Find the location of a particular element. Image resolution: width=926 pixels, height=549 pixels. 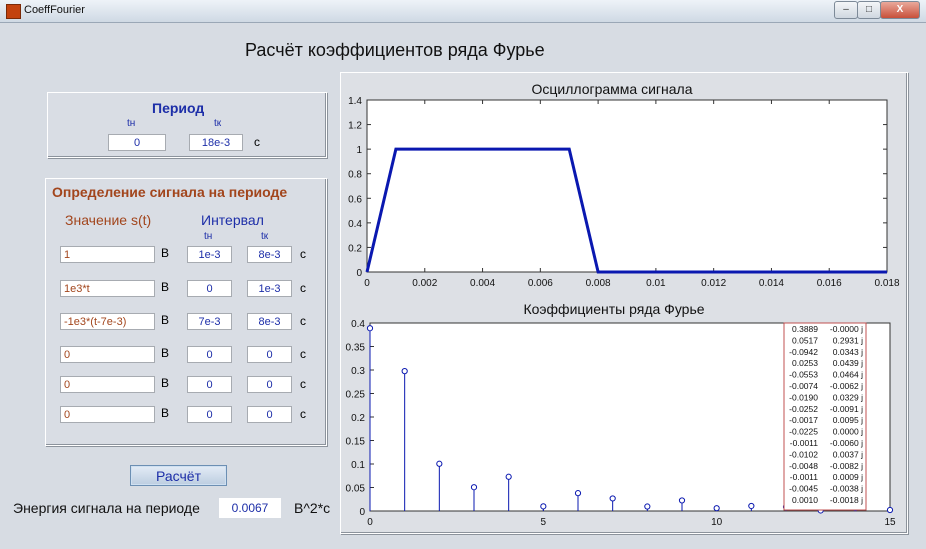

coefficient-real: -0.0190 is located at coordinates (803, 397).